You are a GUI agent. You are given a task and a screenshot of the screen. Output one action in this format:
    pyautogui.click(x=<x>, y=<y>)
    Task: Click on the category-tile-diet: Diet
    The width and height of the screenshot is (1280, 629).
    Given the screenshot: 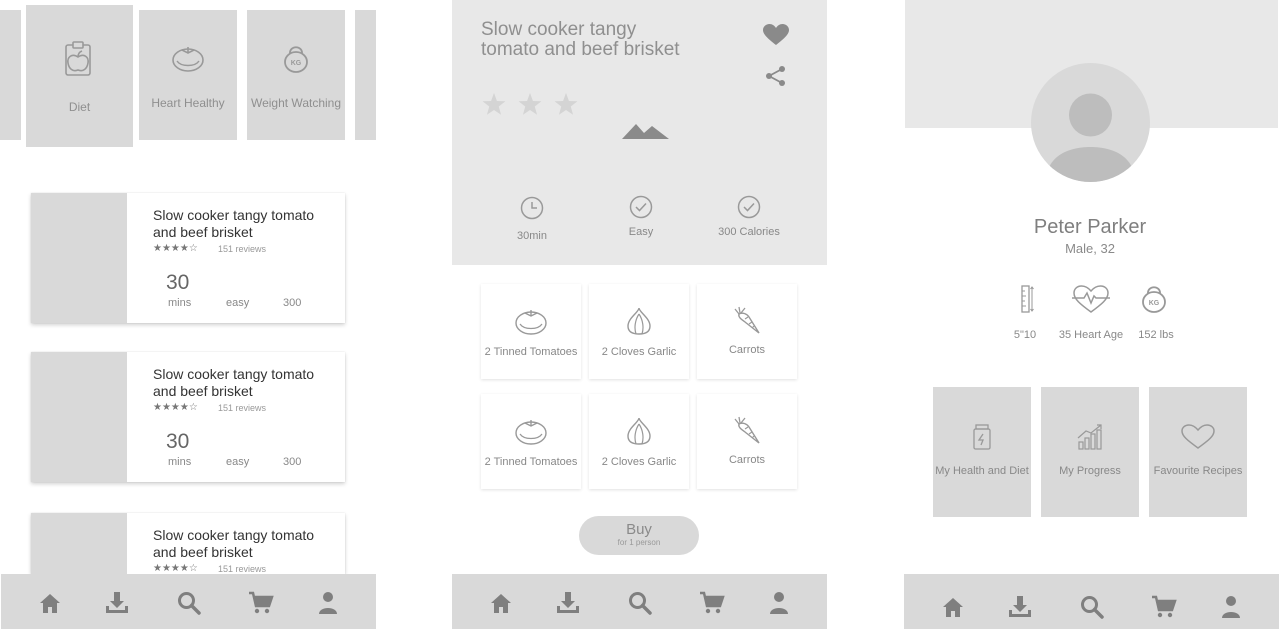 What is the action you would take?
    pyautogui.click(x=79, y=76)
    